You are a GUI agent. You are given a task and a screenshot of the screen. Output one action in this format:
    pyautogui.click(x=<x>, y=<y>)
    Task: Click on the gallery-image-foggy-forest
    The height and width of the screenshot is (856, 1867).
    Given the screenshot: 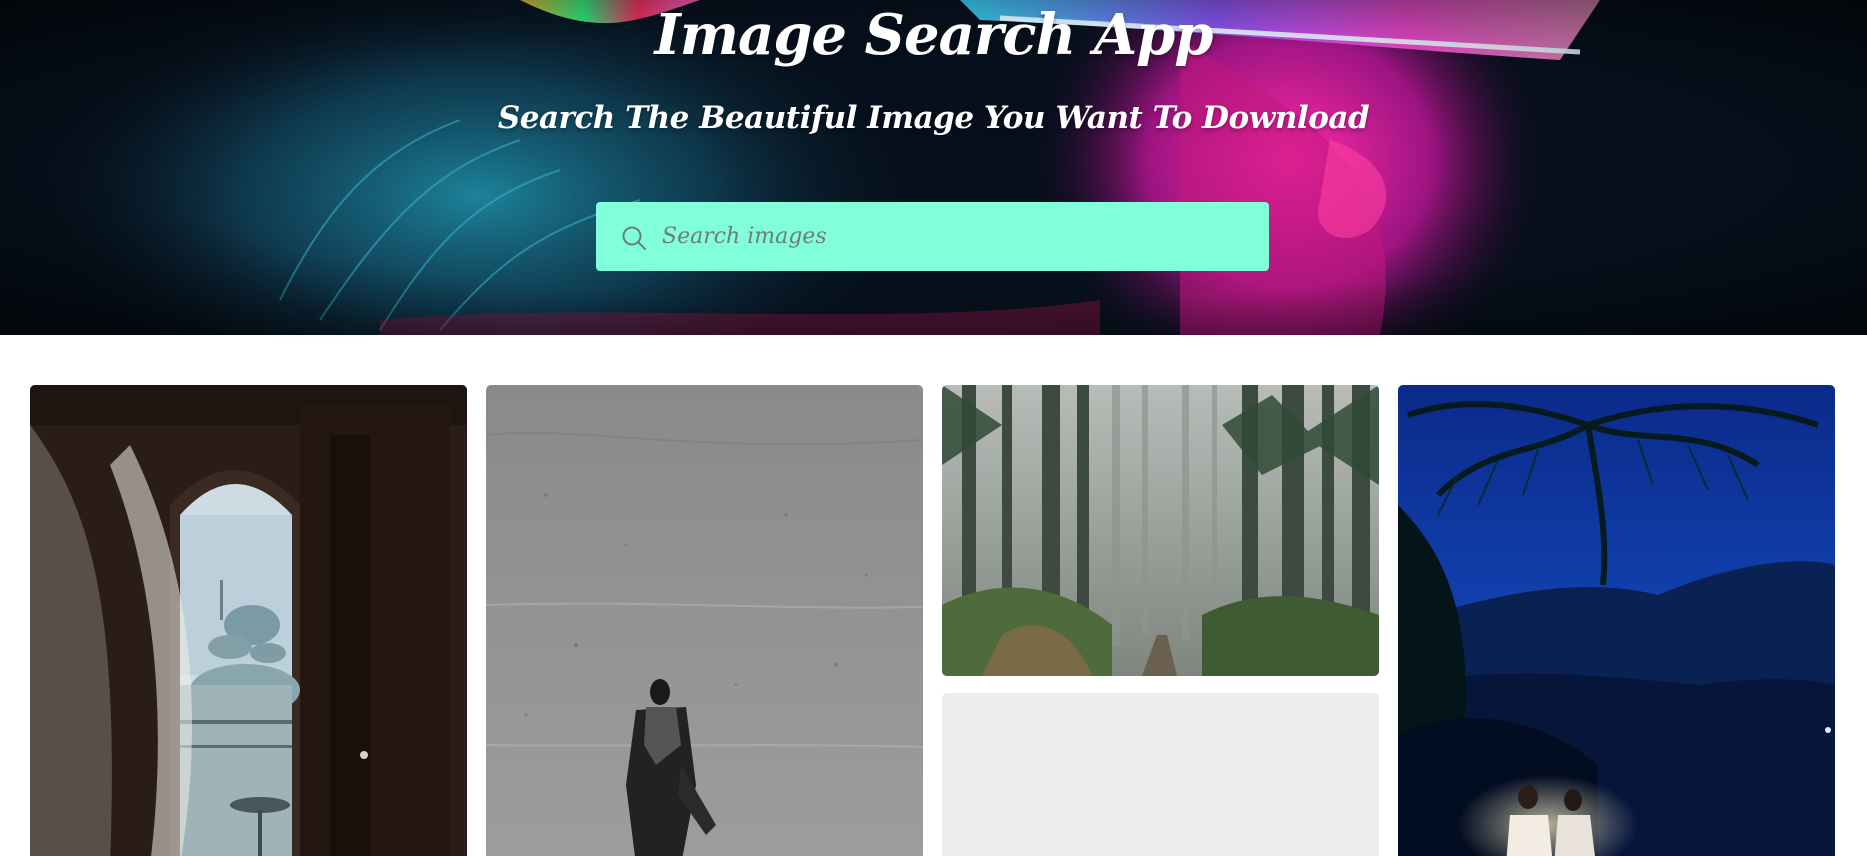 What is the action you would take?
    pyautogui.click(x=1160, y=530)
    